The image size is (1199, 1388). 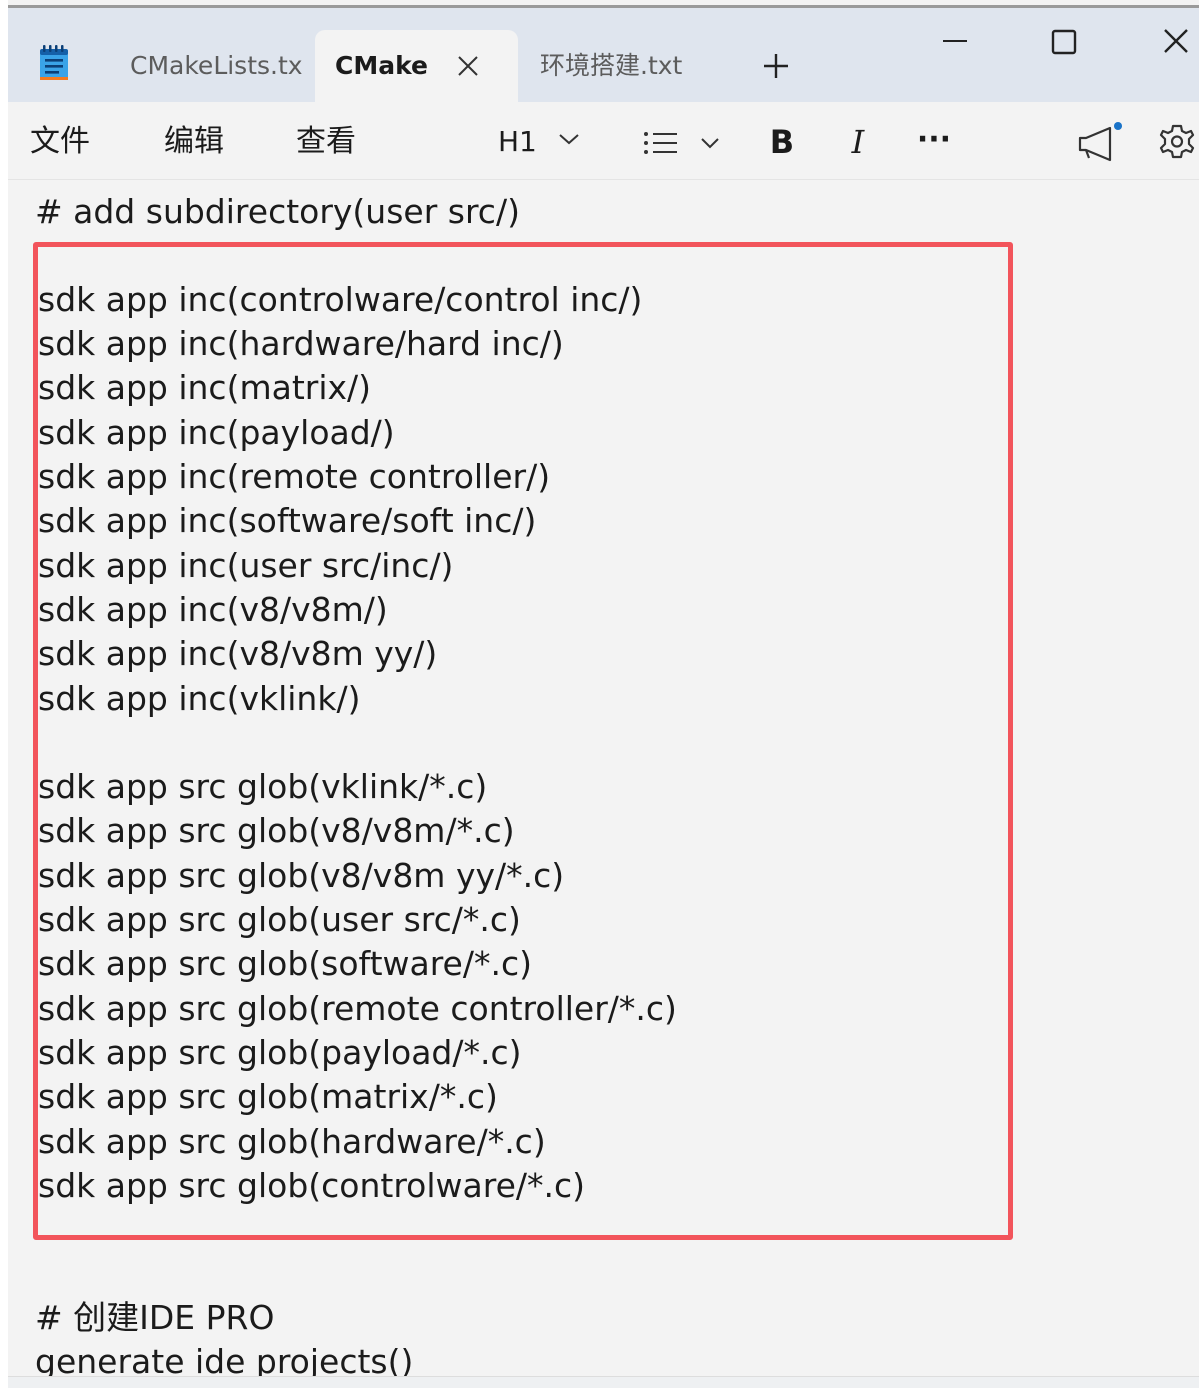 What do you see at coordinates (340, 299) in the screenshot?
I see `code-line: sdk app inc(controlware/control inc/)` at bounding box center [340, 299].